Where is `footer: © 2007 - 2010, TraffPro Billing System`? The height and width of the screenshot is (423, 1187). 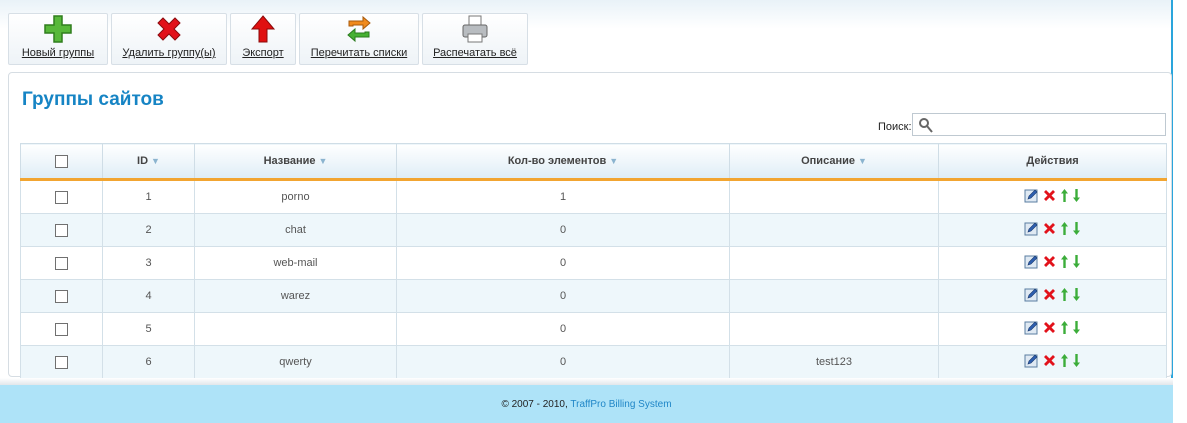 footer: © 2007 - 2010, TraffPro Billing System is located at coordinates (586, 404).